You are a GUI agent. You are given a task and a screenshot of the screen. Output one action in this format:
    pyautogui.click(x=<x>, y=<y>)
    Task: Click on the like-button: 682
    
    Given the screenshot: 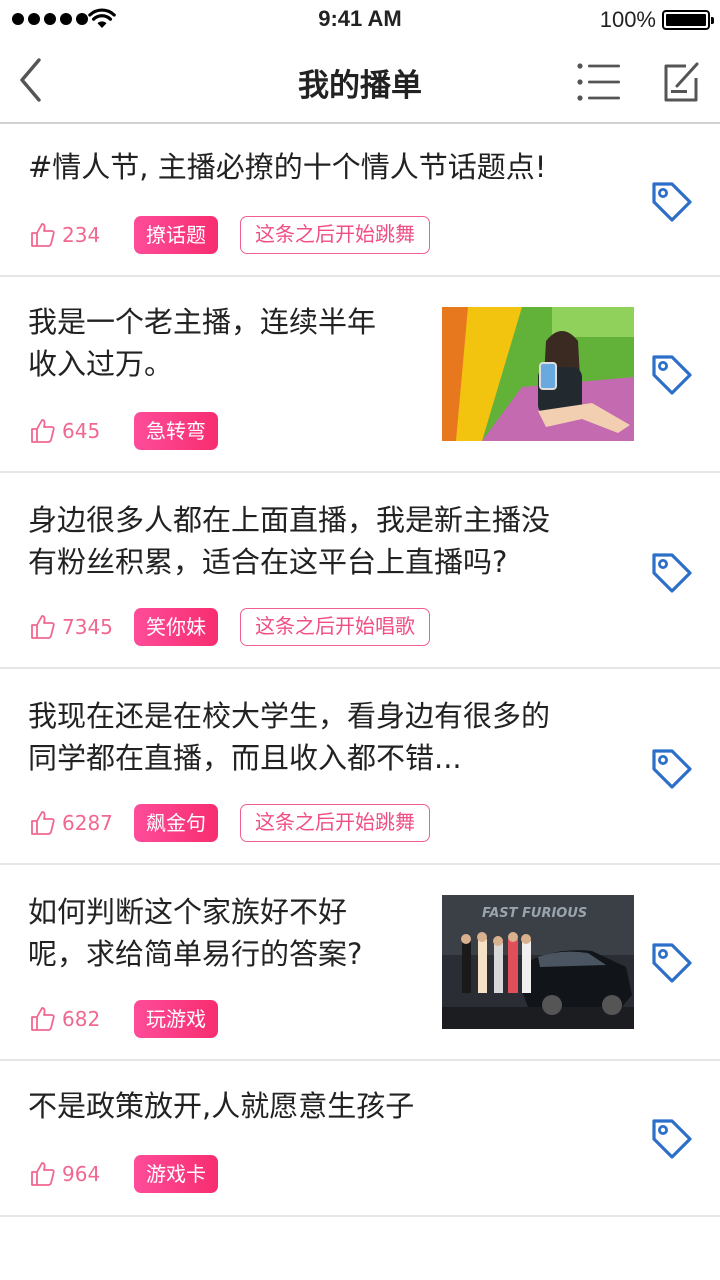 What is the action you would take?
    pyautogui.click(x=82, y=1019)
    